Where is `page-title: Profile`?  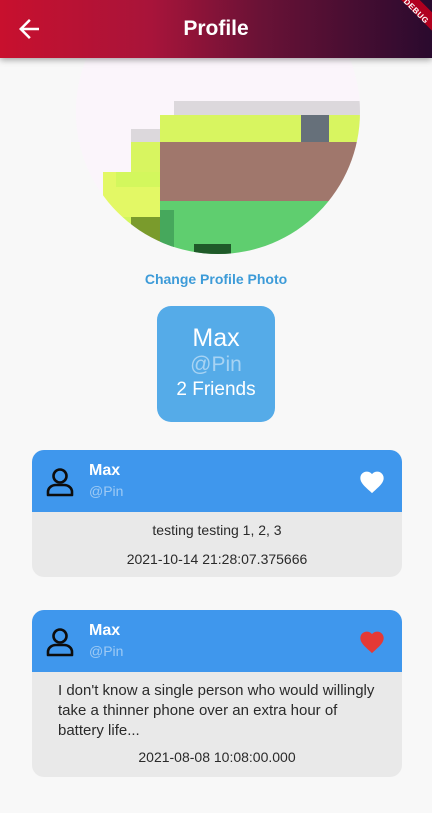
page-title: Profile is located at coordinates (216, 28).